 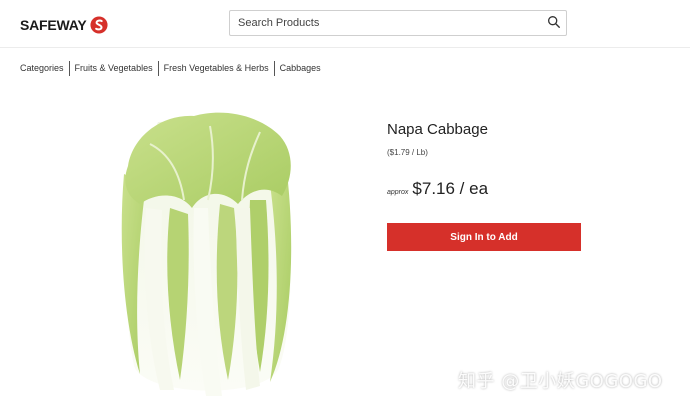 I want to click on search-button, so click(x=554, y=23).